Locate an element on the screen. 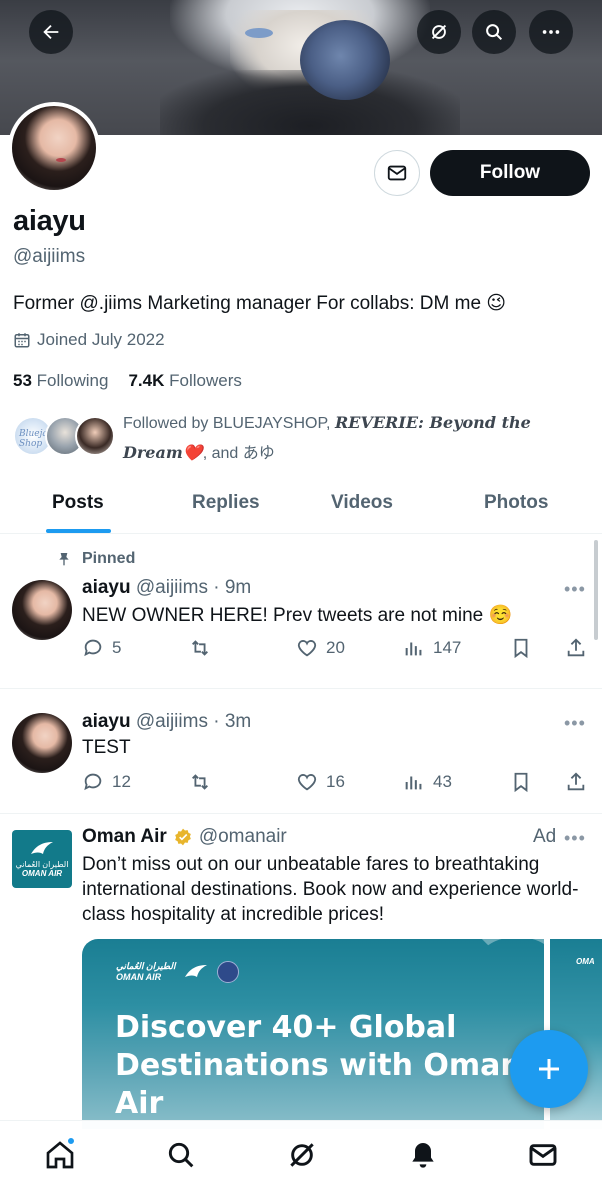  card2-brand: OMA is located at coordinates (585, 961).